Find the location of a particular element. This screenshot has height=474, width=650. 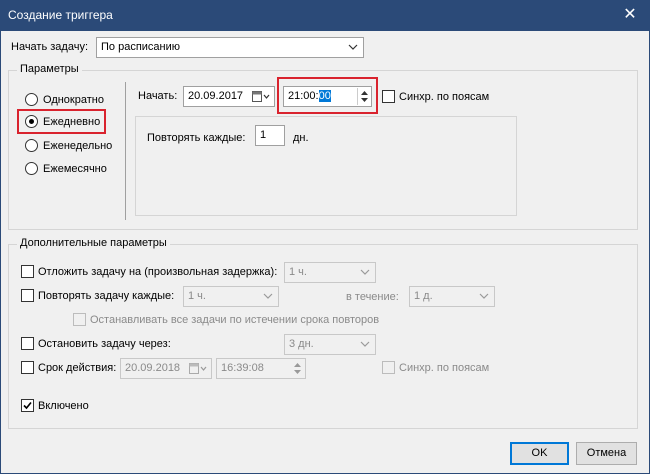

radio-weekly: Еженедельно is located at coordinates (72, 146).